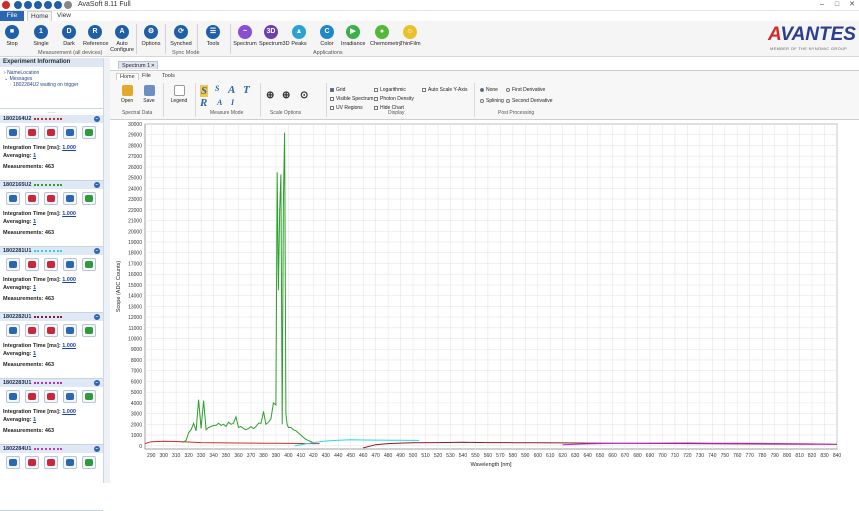  What do you see at coordinates (204, 91) in the screenshot?
I see `mode-scope-button: S` at bounding box center [204, 91].